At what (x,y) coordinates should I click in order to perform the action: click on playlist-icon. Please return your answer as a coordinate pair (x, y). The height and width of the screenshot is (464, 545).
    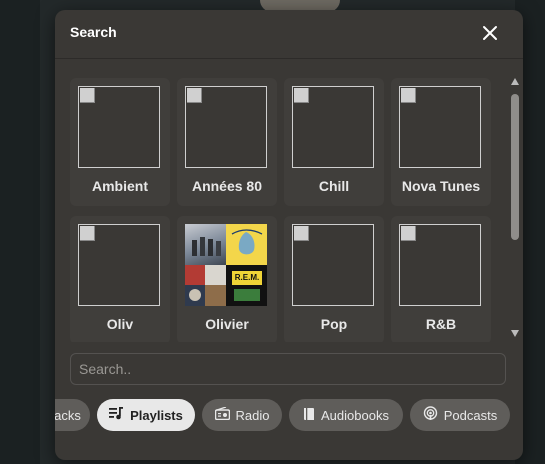
    Looking at the image, I should click on (116, 415).